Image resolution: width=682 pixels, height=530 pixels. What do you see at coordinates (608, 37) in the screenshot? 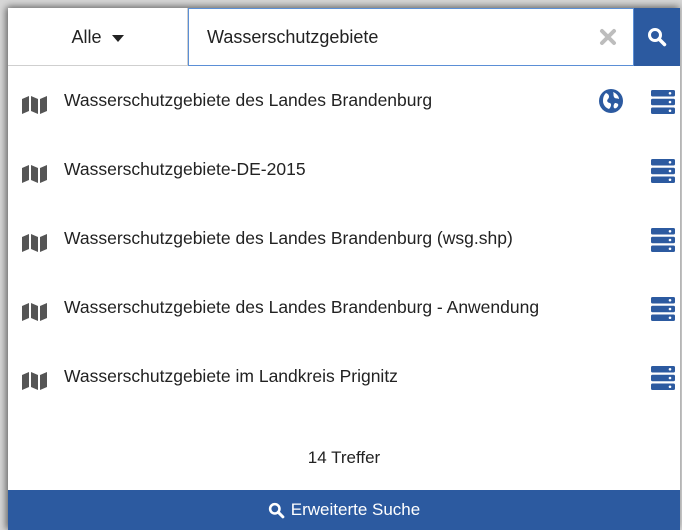
I see `clear-icon` at bounding box center [608, 37].